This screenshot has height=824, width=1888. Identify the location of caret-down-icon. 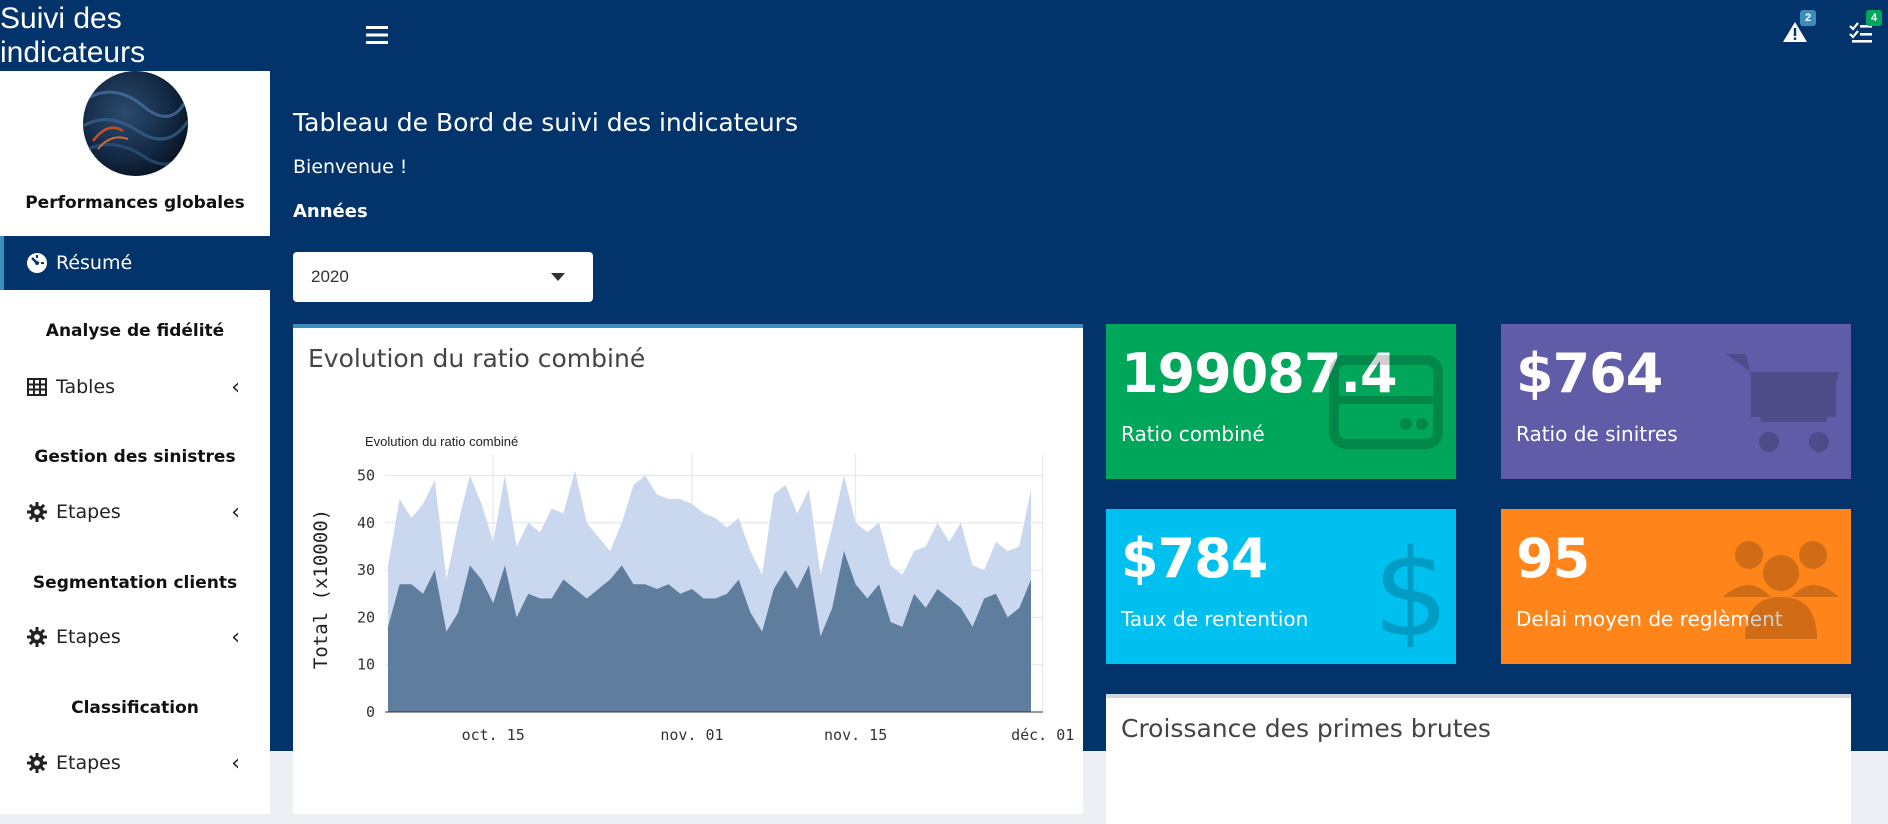
(558, 277).